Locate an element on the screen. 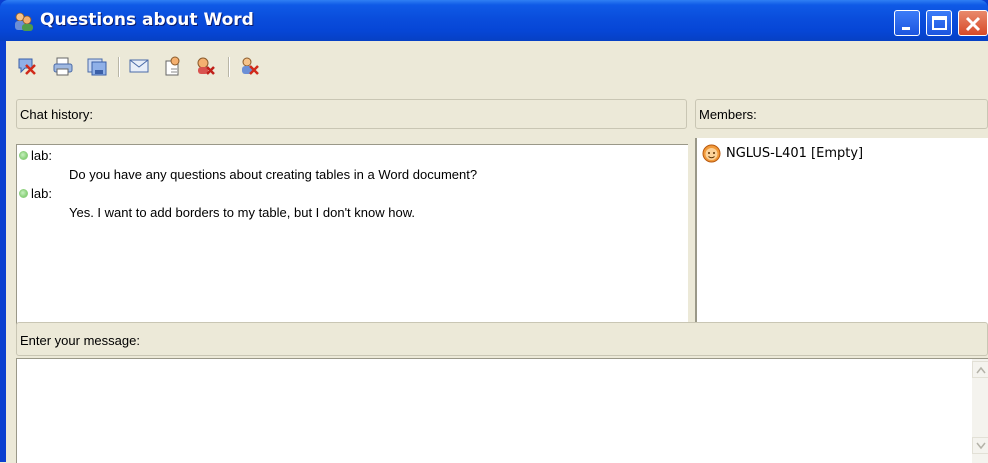  send-mail-icon is located at coordinates (139, 66).